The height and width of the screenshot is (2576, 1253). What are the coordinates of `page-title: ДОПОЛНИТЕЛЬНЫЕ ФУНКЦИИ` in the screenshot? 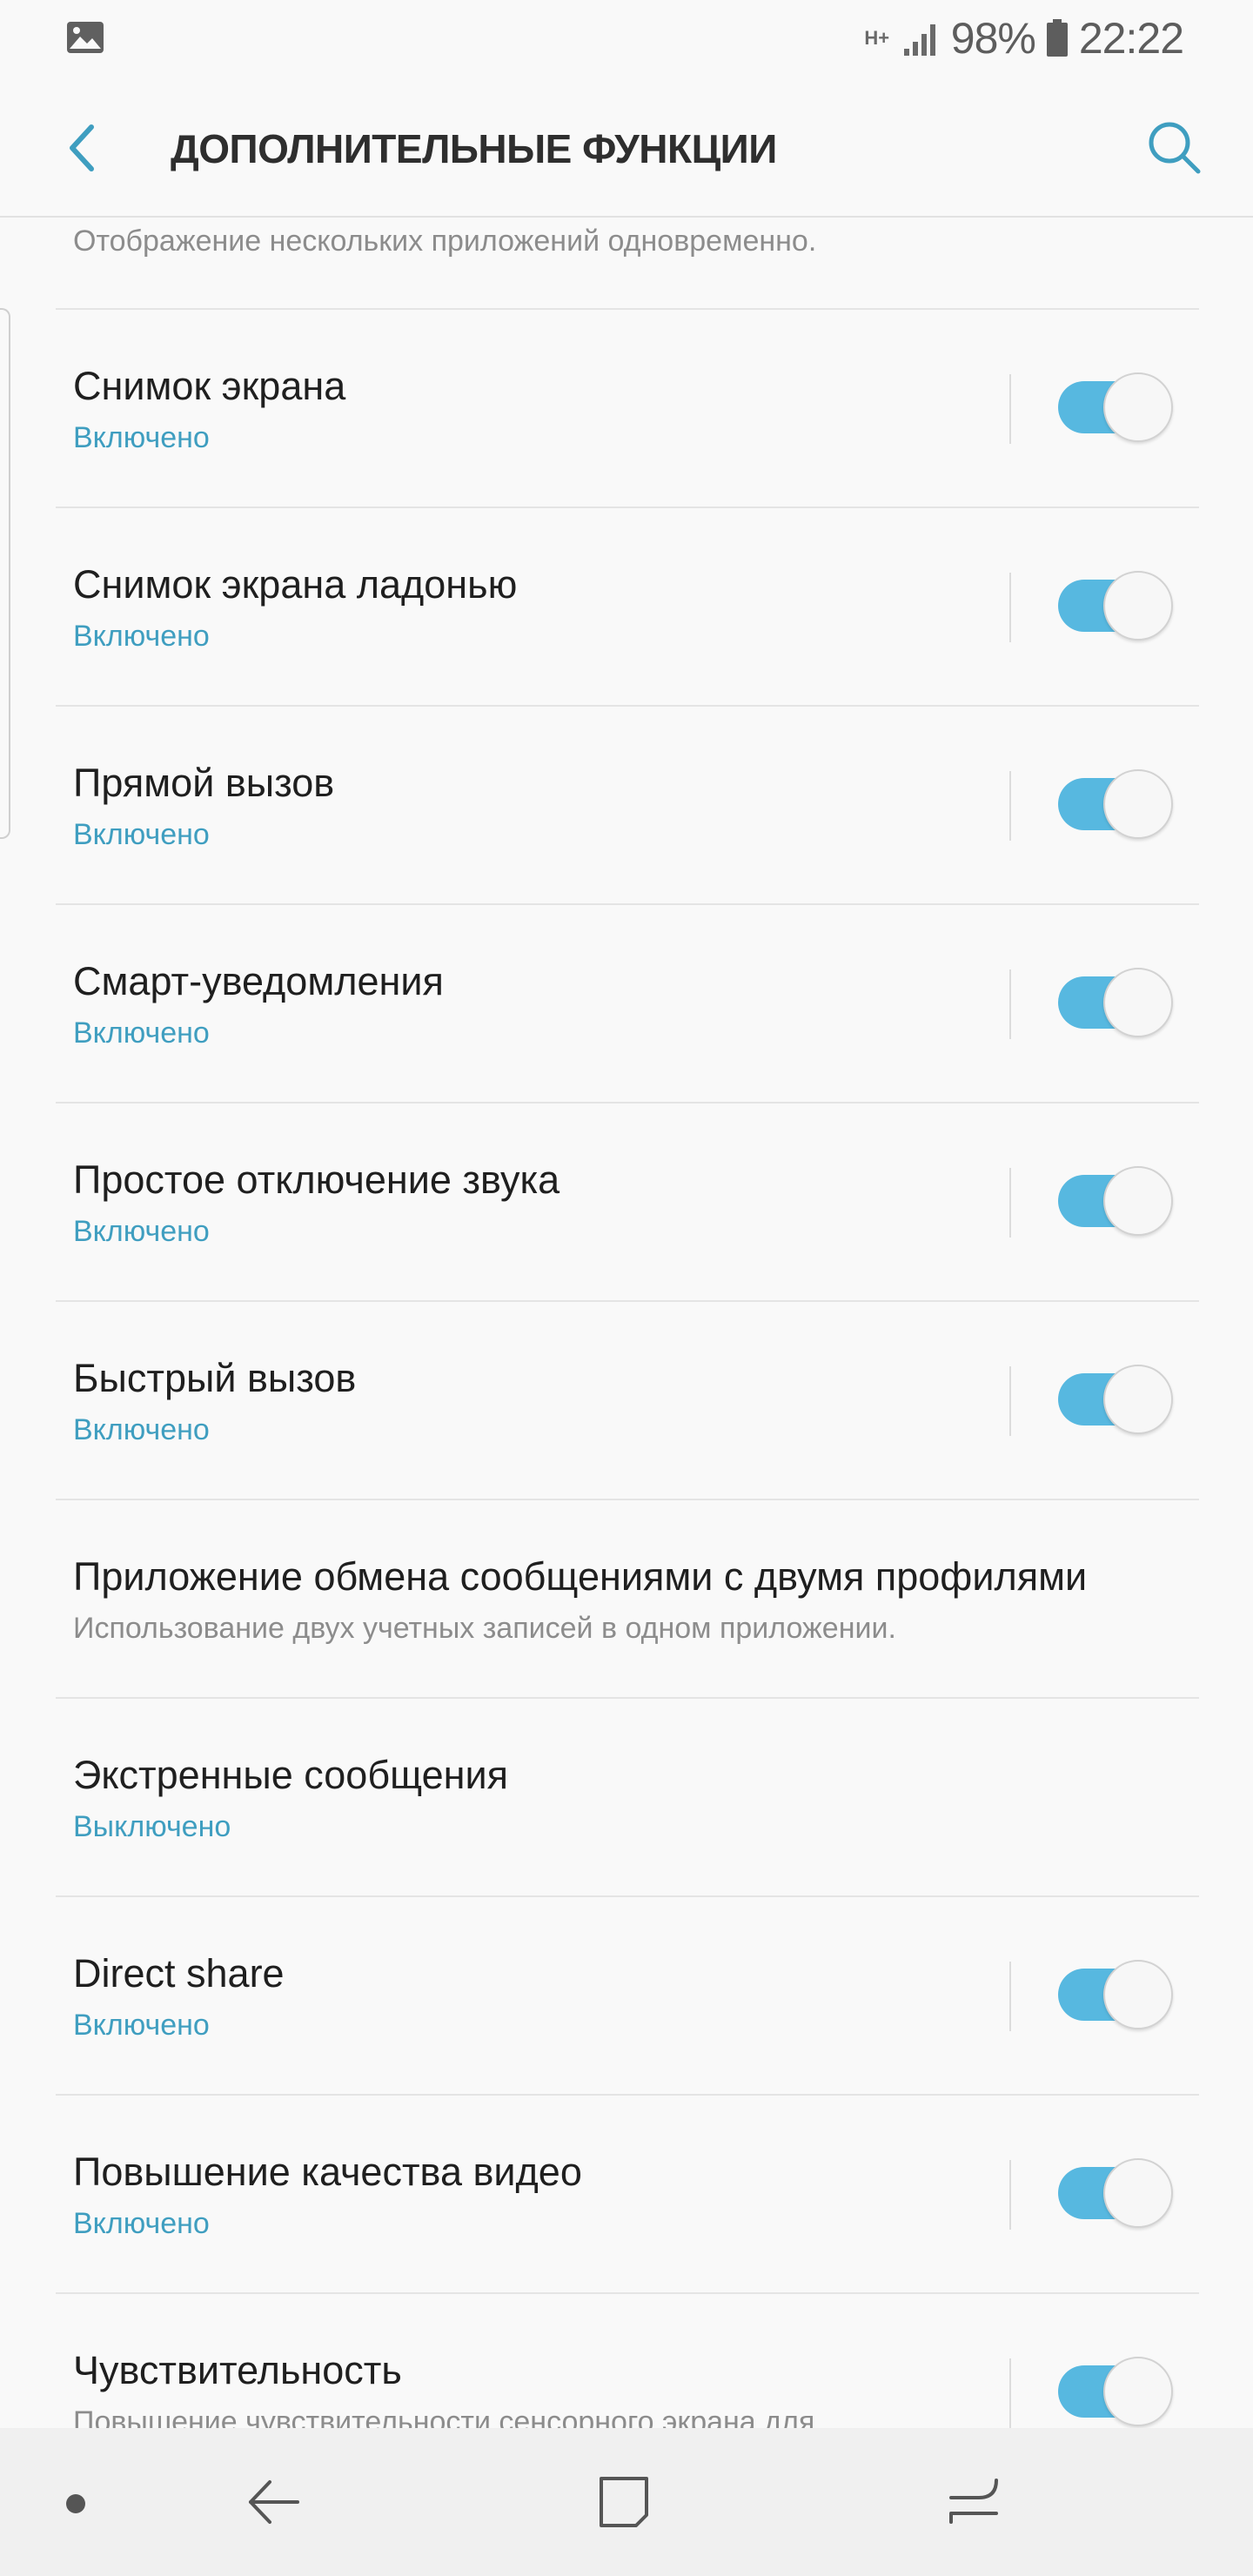 It's located at (474, 148).